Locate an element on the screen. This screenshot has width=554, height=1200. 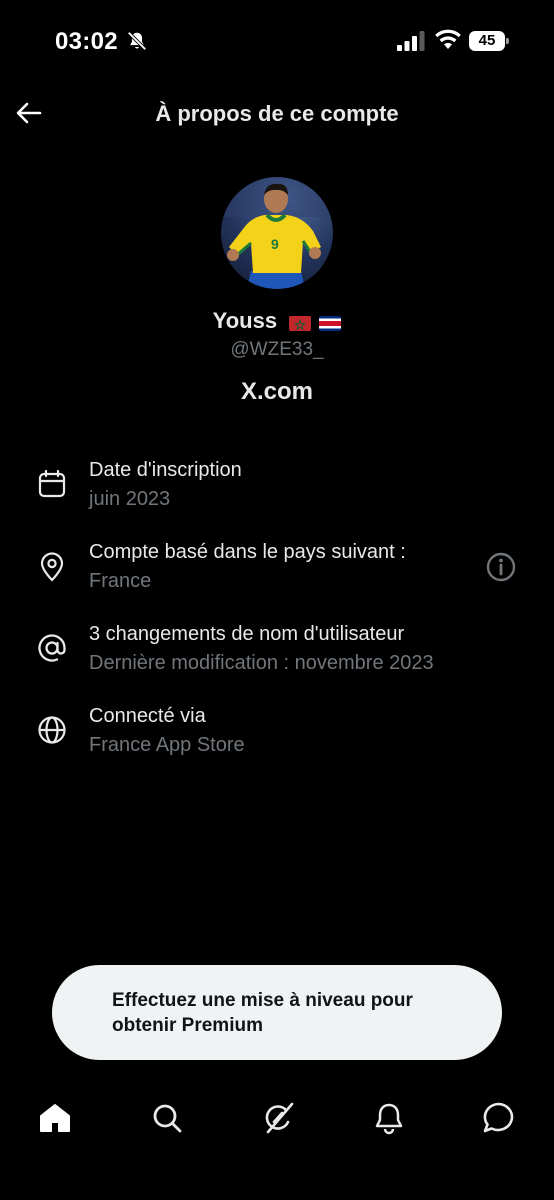
bell-off-icon is located at coordinates (137, 41).